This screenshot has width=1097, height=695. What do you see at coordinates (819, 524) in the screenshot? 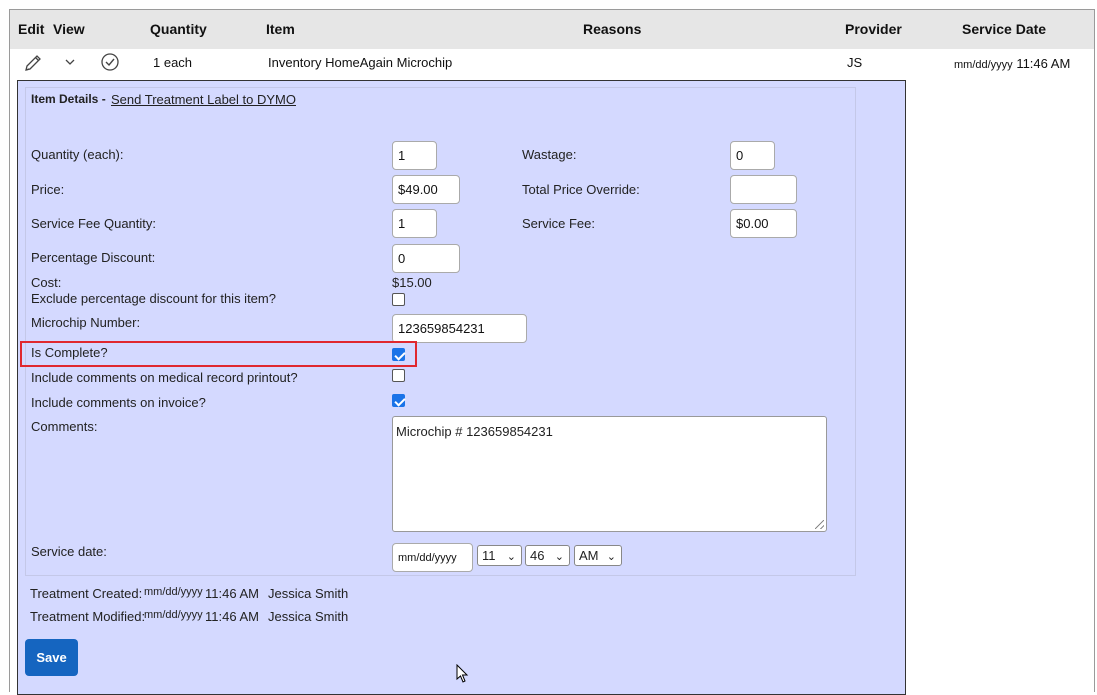
I see `resize-grip-icon` at bounding box center [819, 524].